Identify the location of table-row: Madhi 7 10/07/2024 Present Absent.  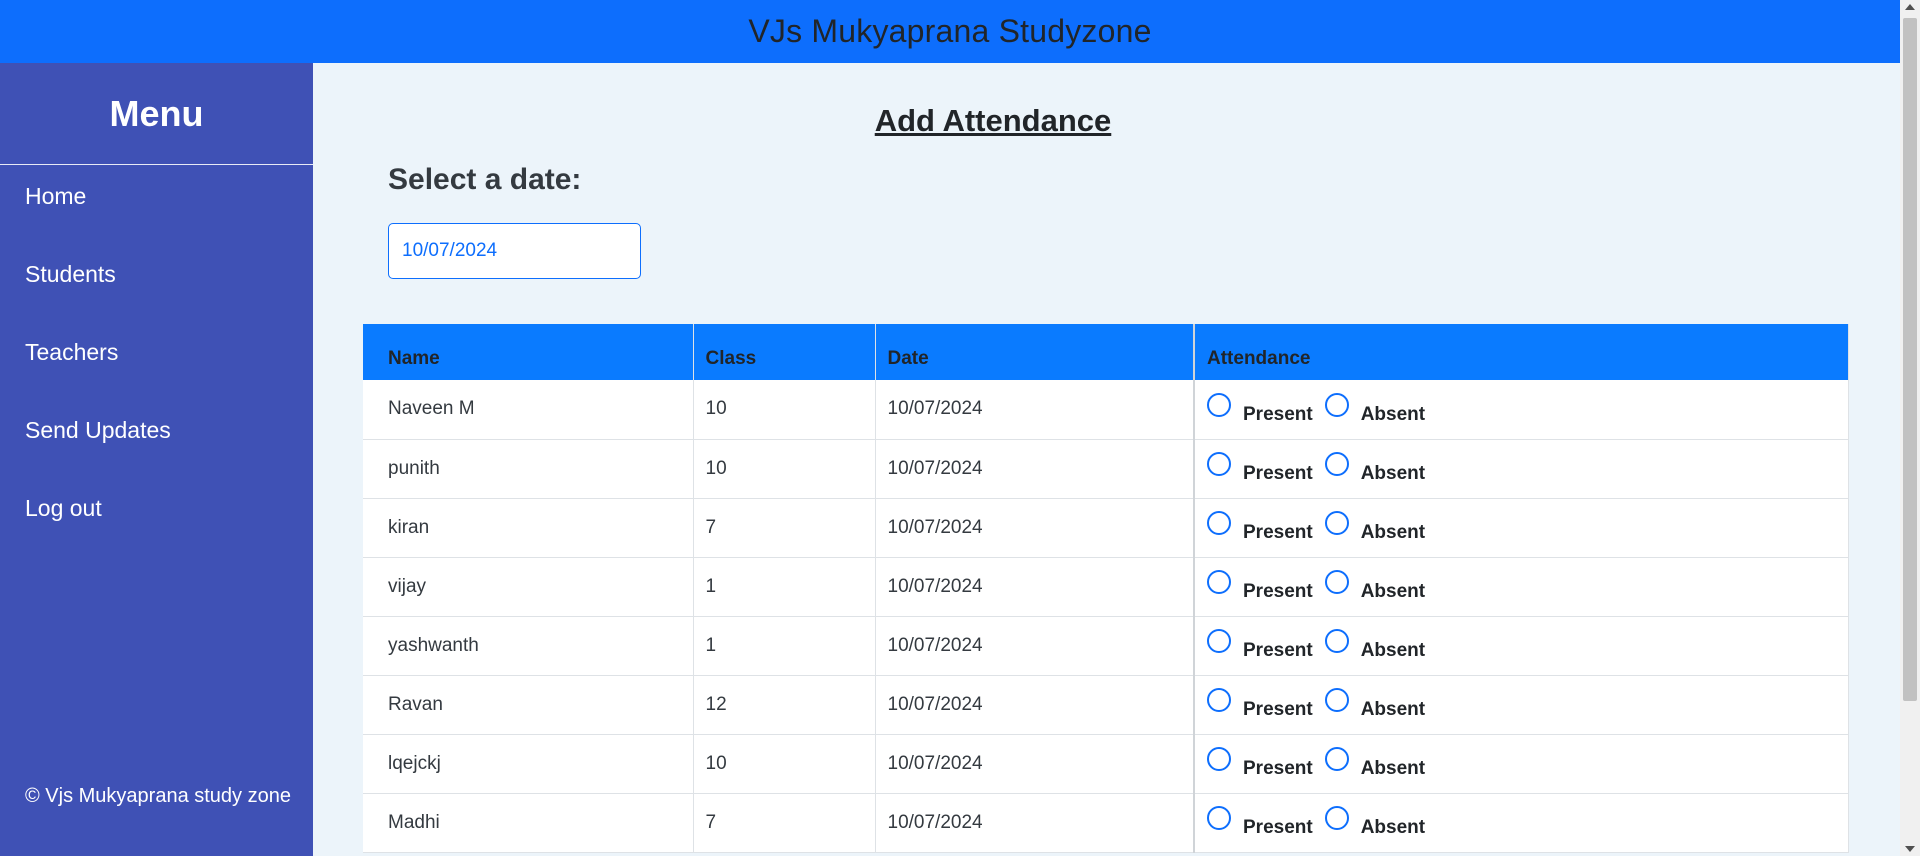
(1106, 823).